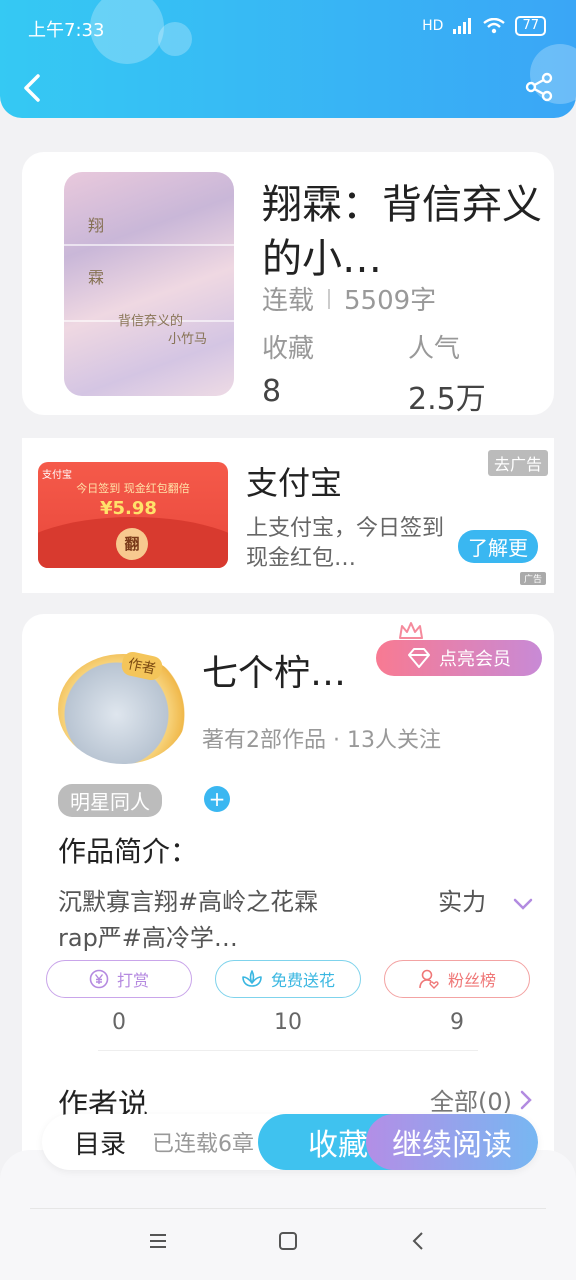 This screenshot has height=1280, width=576. Describe the element at coordinates (494, 26) in the screenshot. I see `wifi-icon` at that location.